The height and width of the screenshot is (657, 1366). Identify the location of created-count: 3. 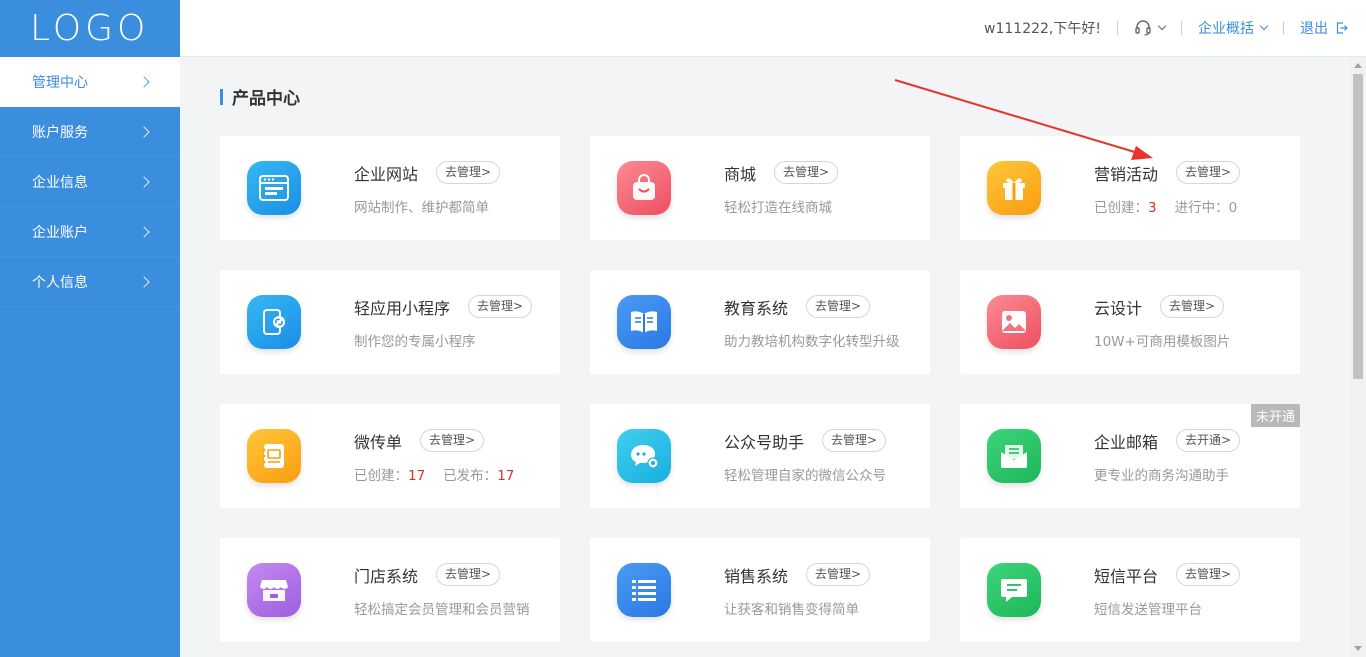
(1152, 207).